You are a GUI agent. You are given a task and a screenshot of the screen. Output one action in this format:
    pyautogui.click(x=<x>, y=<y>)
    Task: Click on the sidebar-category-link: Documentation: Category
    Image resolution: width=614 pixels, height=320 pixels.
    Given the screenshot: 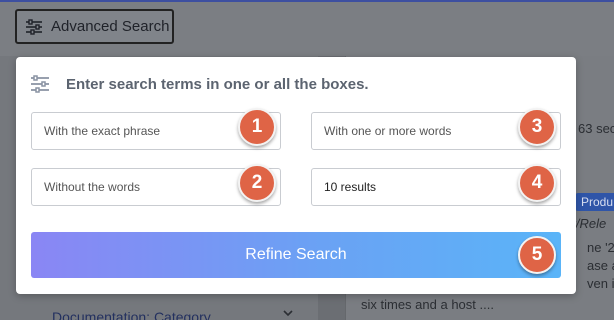 What is the action you would take?
    pyautogui.click(x=131, y=314)
    